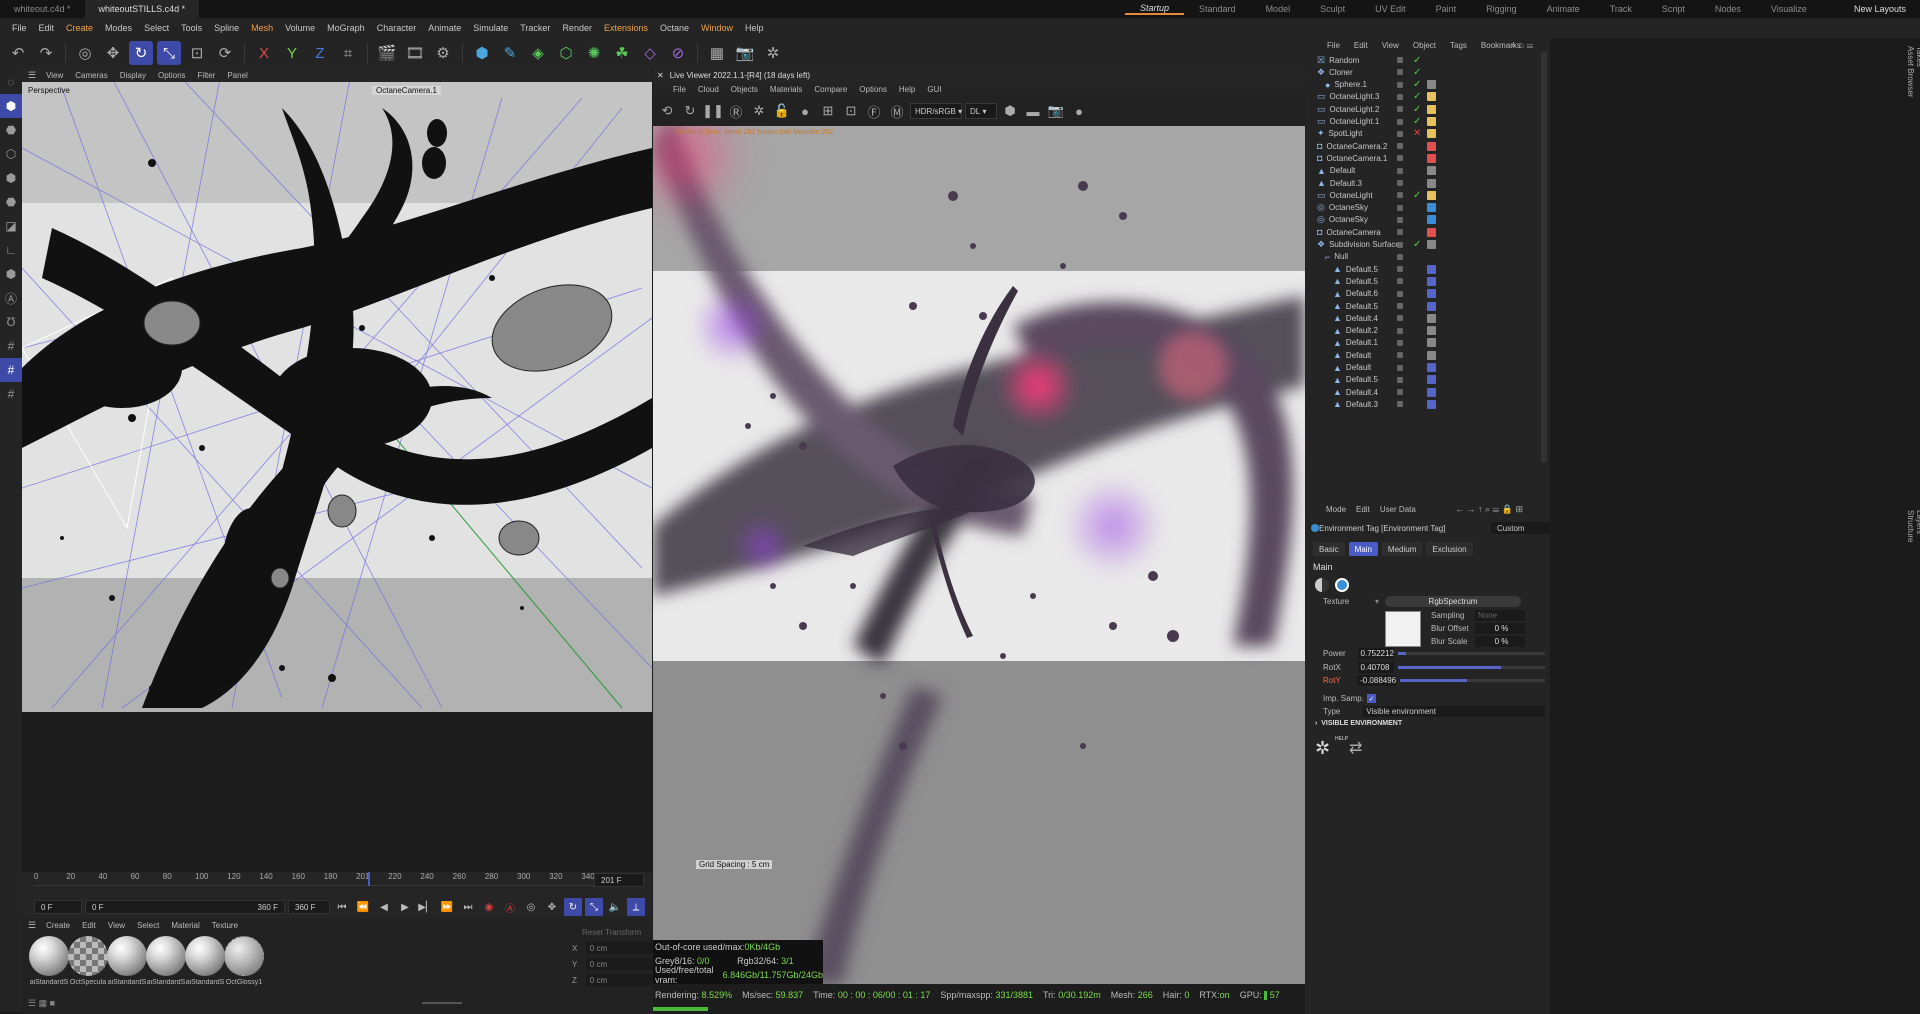  Describe the element at coordinates (1427, 109) in the screenshot. I see `object-row: ▭ OctaneLight.2 ✓` at that location.